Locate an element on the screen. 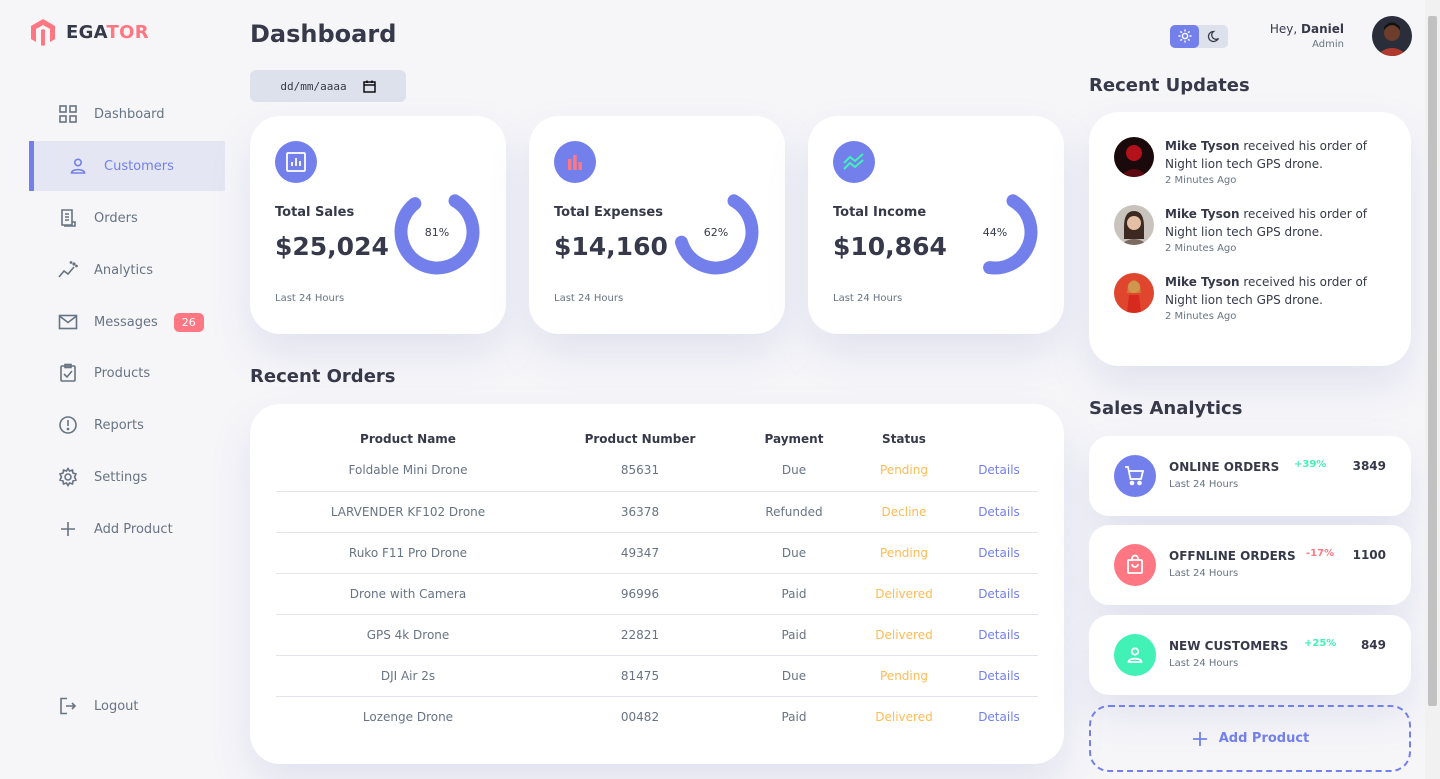 Image resolution: width=1440 pixels, height=779 pixels. table-row: GPS 4k Drone 22821 Paid Delivered Details is located at coordinates (657, 635).